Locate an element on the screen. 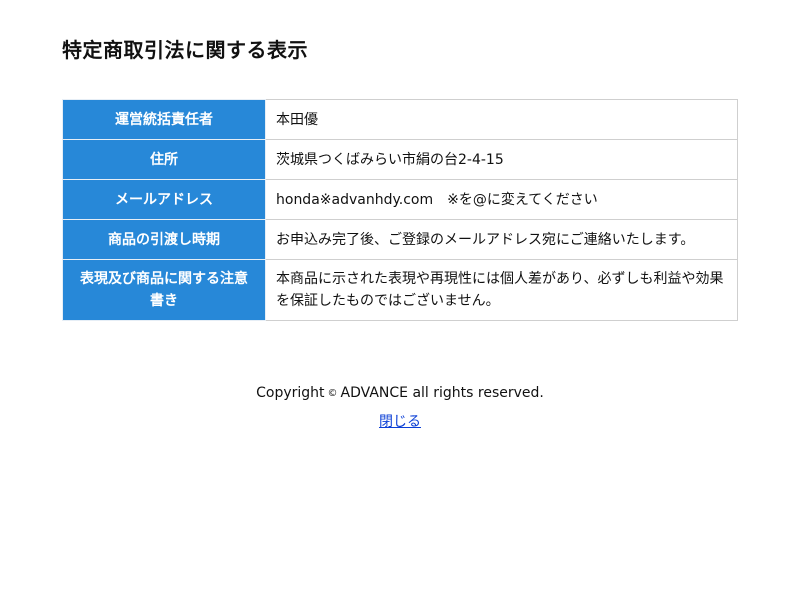  copyright-suffix: ADVANCE all rights reserved. is located at coordinates (442, 393).